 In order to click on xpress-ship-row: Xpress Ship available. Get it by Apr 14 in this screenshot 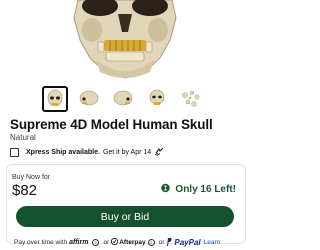, I will do `click(87, 152)`.